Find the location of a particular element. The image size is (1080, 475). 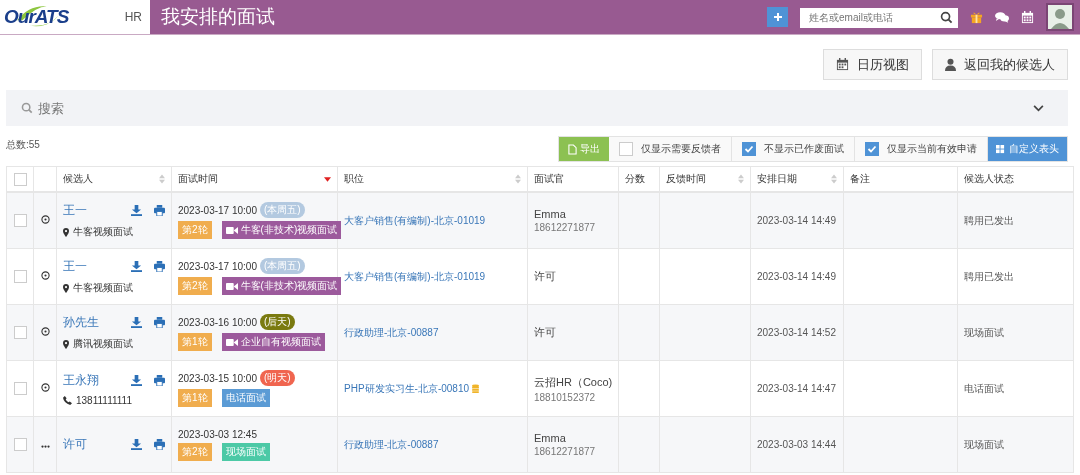

action-button: 日历视图 is located at coordinates (872, 64).